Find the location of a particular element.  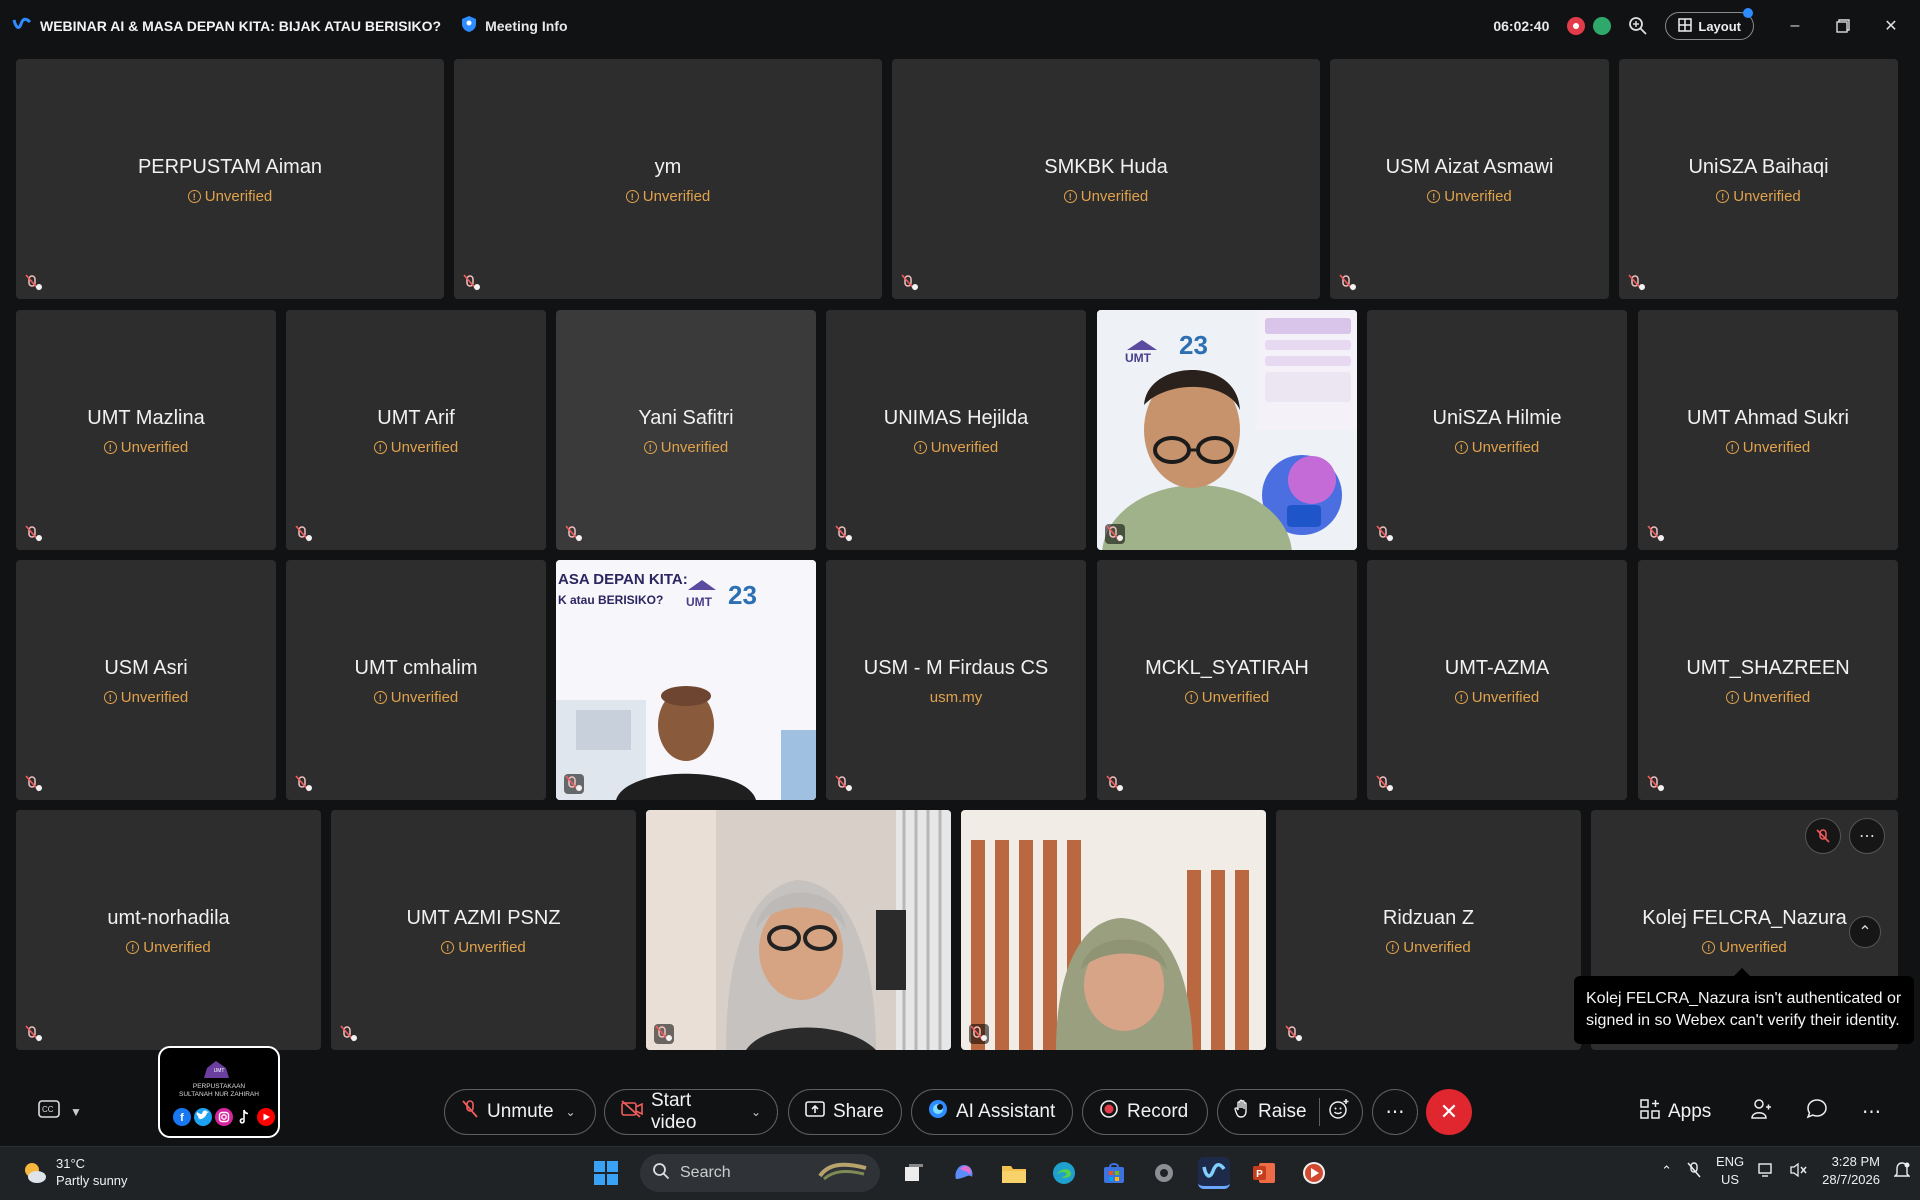

notification-bell-icon is located at coordinates (1902, 1171).